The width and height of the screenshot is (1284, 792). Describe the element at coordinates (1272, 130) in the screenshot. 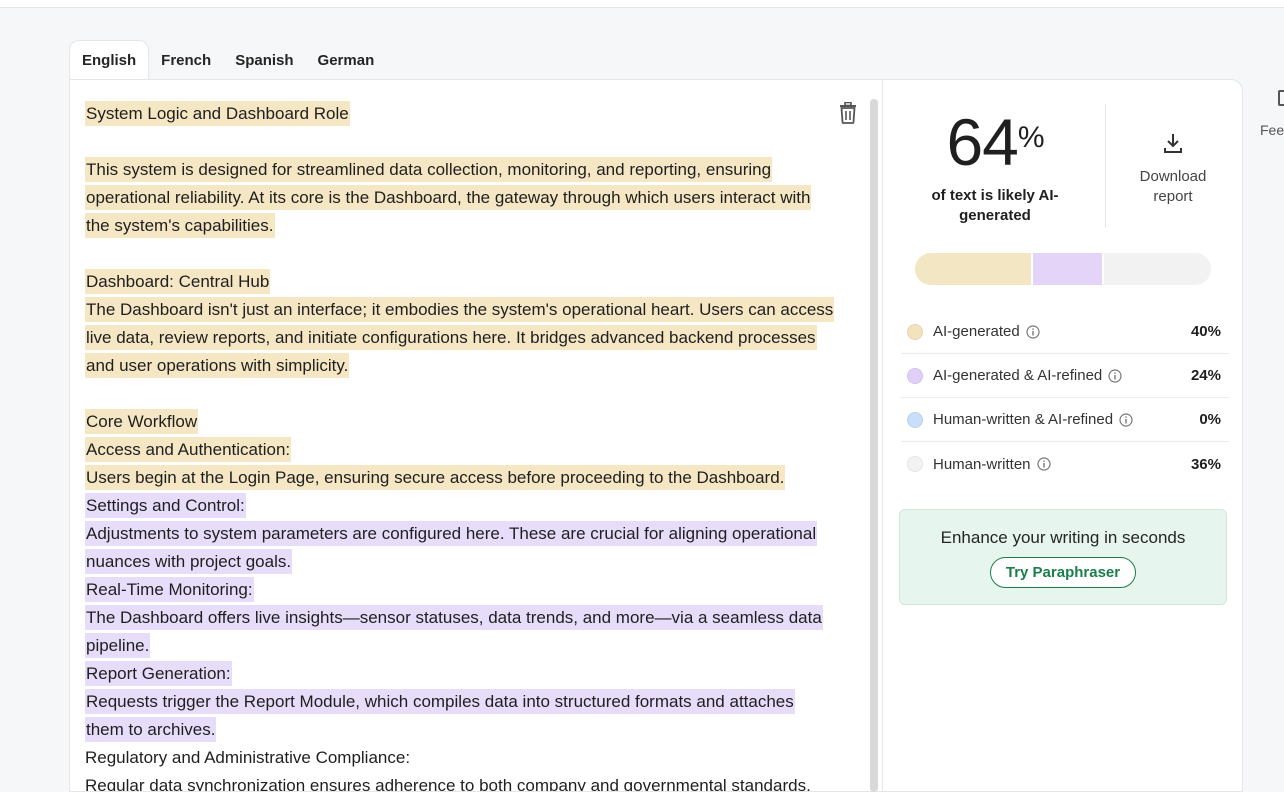

I see `feedback-label: Feedback` at that location.